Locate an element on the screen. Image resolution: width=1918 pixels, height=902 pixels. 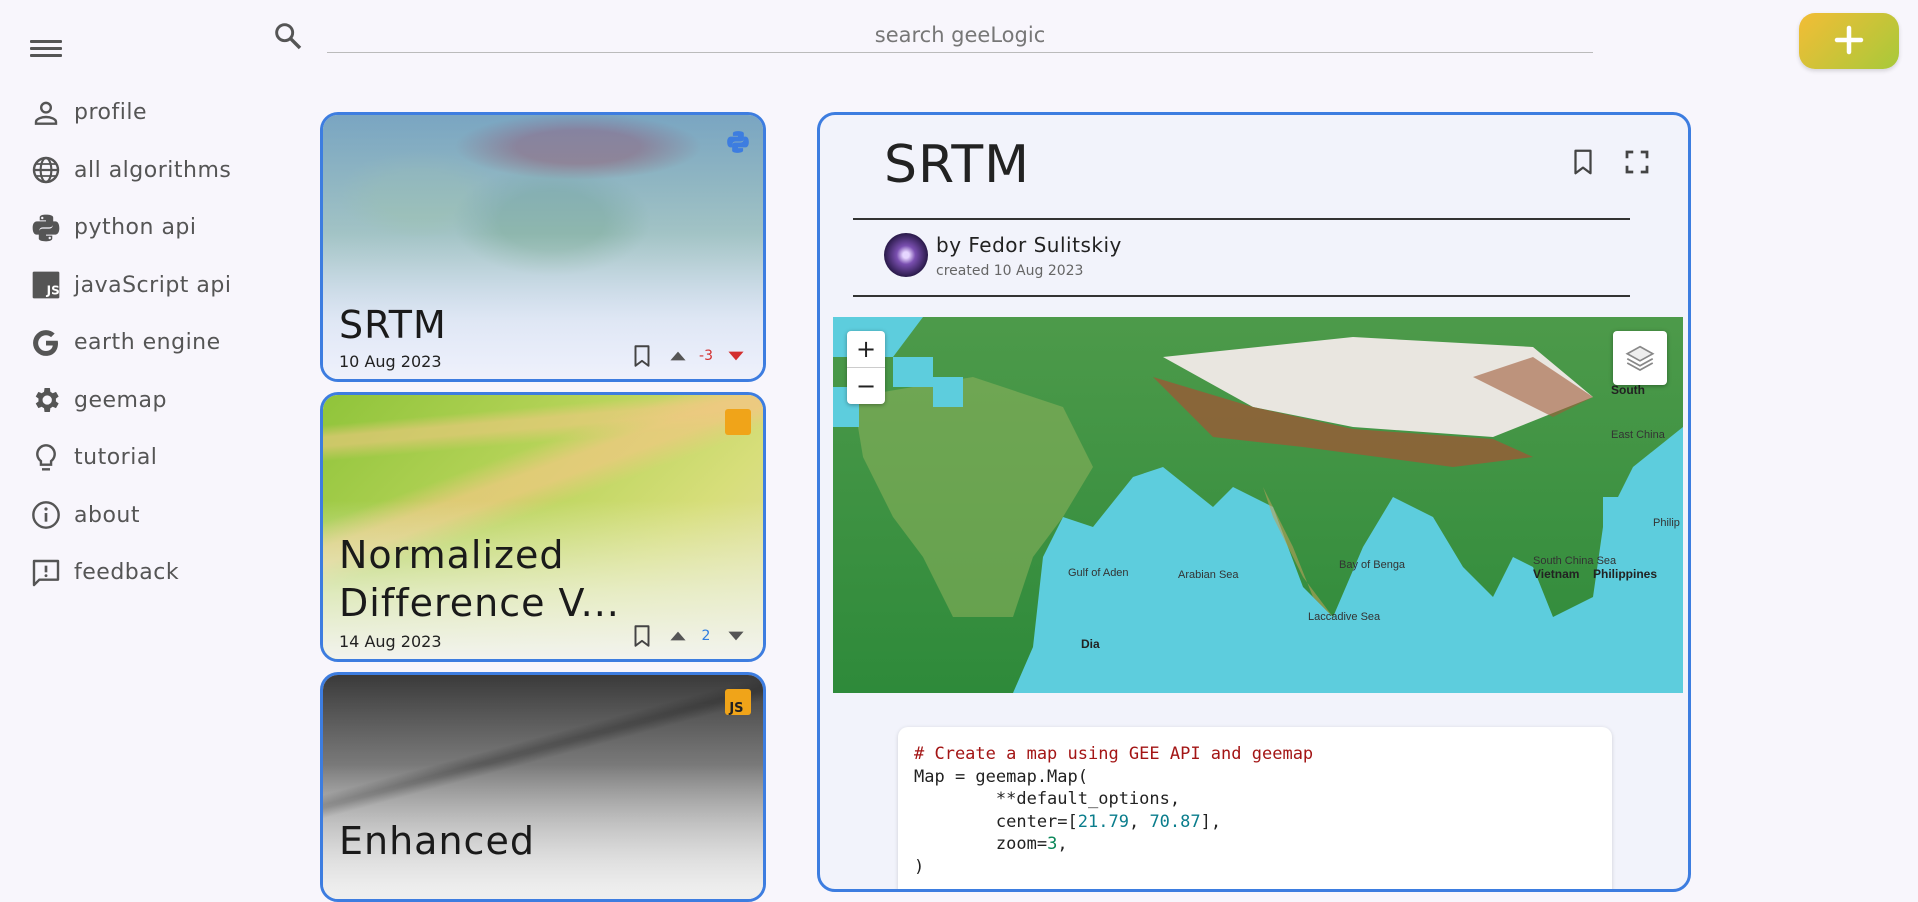
search-icon is located at coordinates (288, 36).